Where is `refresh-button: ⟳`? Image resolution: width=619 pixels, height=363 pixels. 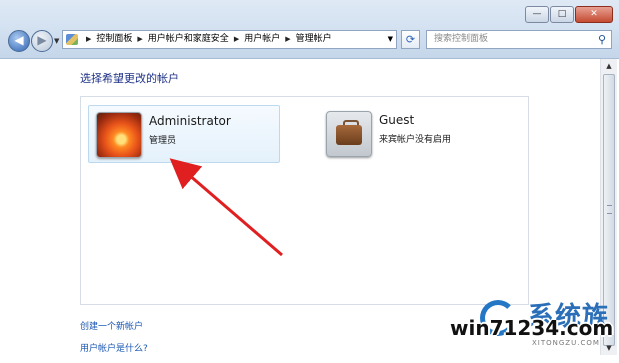
refresh-button: ⟳ is located at coordinates (410, 39).